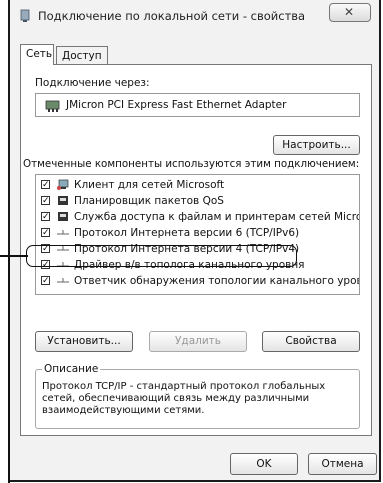 The height and width of the screenshot is (483, 383). What do you see at coordinates (161, 256) in the screenshot?
I see `ipv4-highlight-callout` at bounding box center [161, 256].